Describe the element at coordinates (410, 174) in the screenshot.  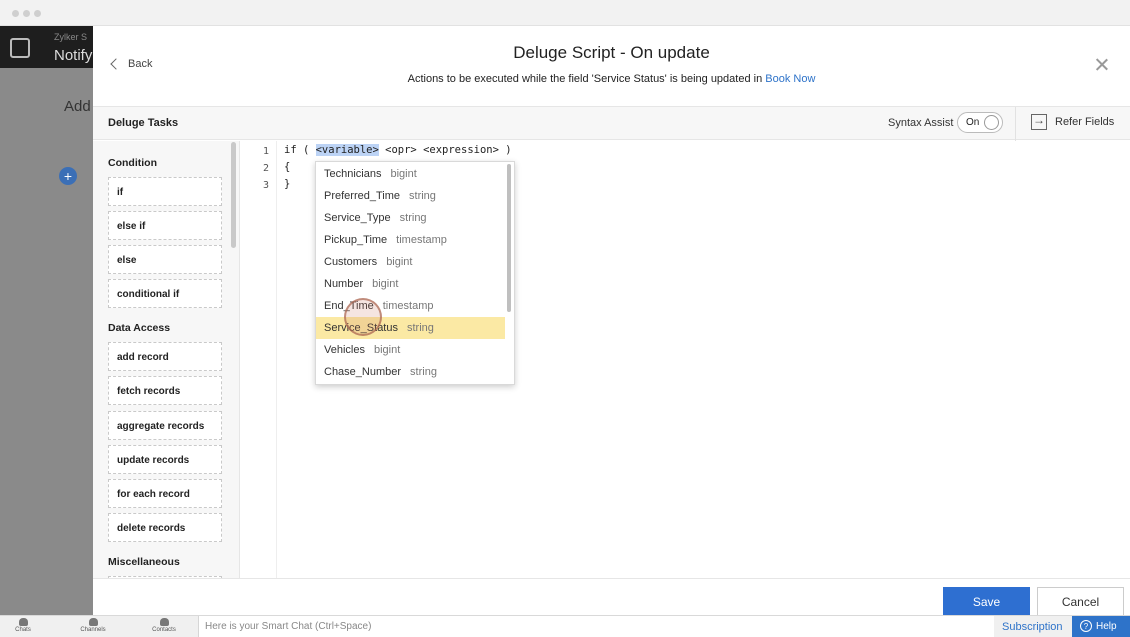
I see `autocomplete-item: Technicians bigint` at that location.